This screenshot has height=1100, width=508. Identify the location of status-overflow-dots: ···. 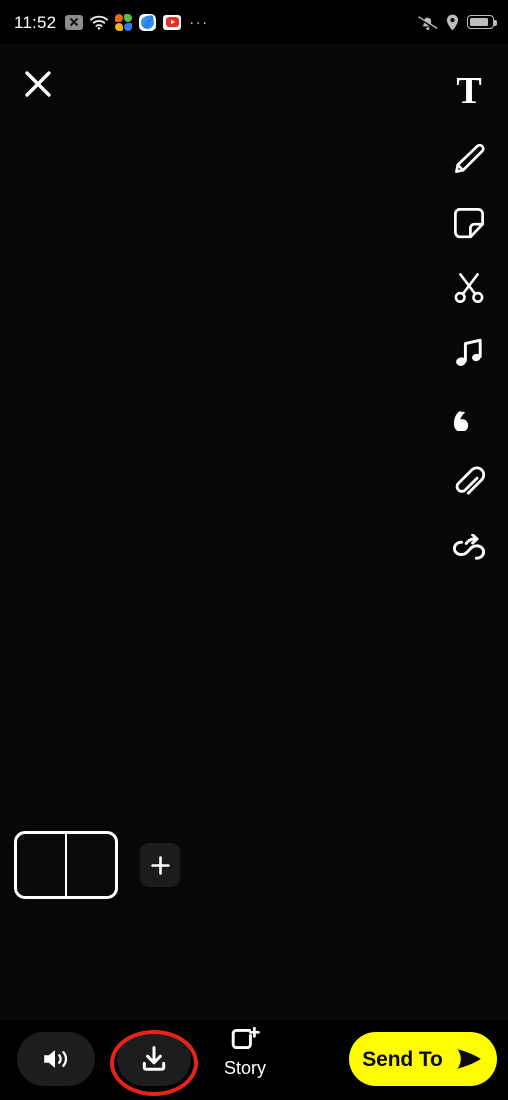
(199, 22).